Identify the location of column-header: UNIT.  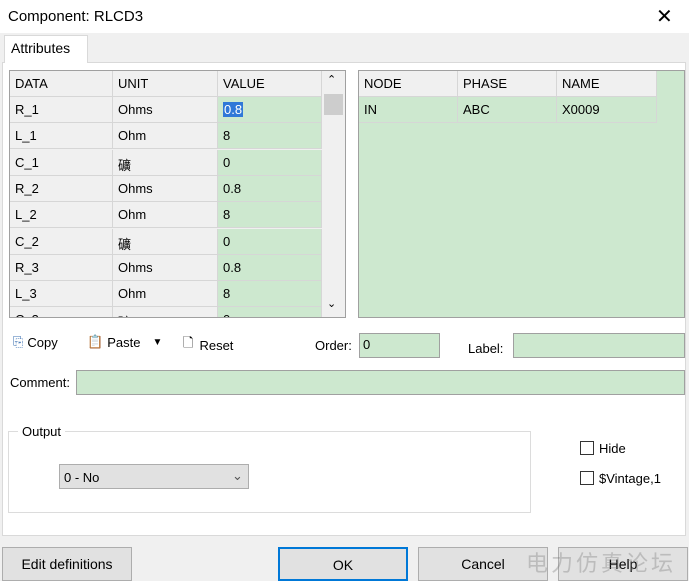
(165, 84).